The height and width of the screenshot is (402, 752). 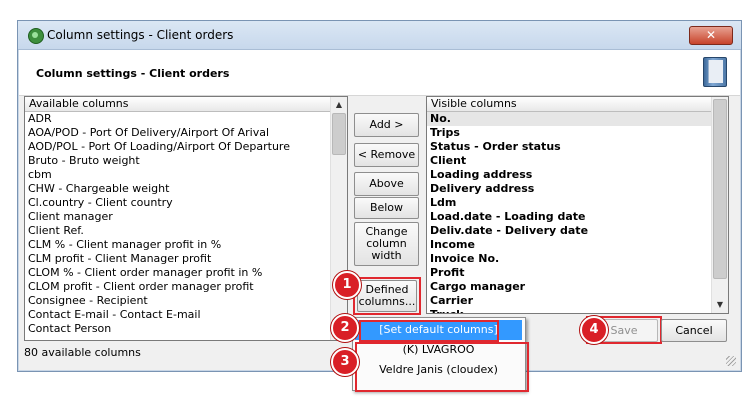 What do you see at coordinates (386, 208) in the screenshot?
I see `below-button: Below` at bounding box center [386, 208].